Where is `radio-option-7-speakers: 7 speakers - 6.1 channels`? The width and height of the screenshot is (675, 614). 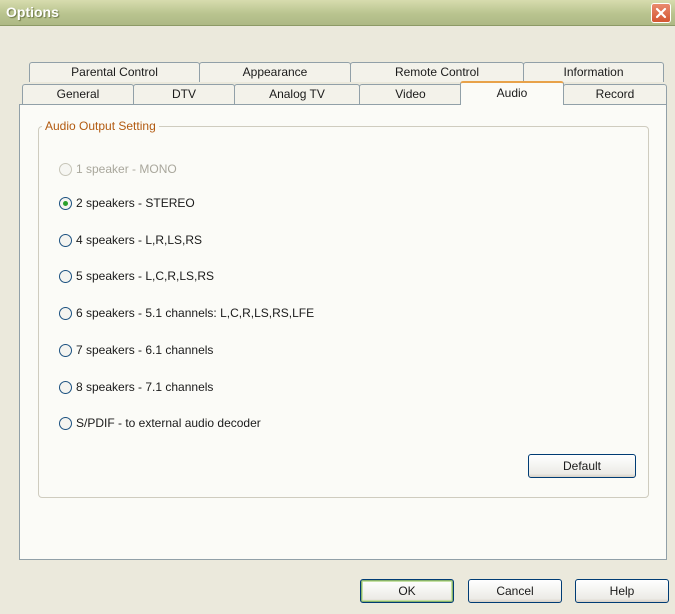
radio-option-7-speakers: 7 speakers - 6.1 channels is located at coordinates (136, 350).